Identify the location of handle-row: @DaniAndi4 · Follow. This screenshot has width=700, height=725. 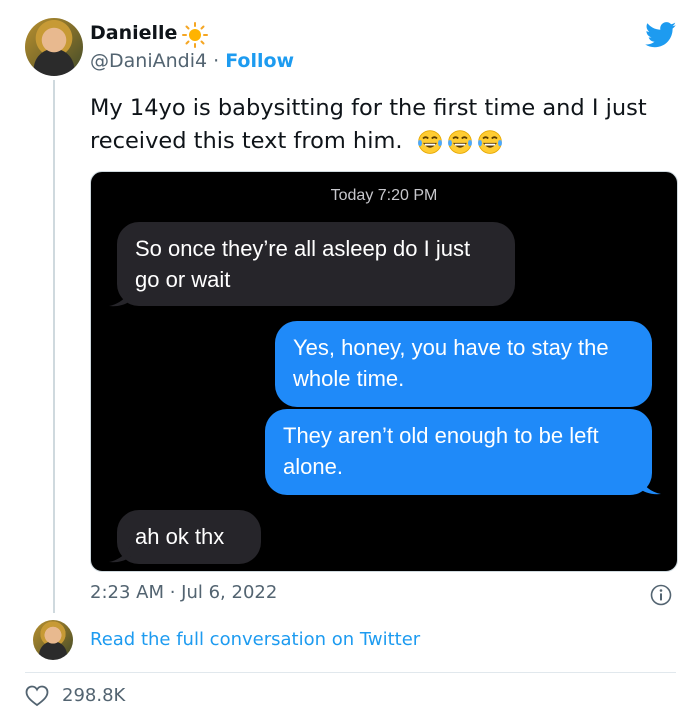
(192, 61).